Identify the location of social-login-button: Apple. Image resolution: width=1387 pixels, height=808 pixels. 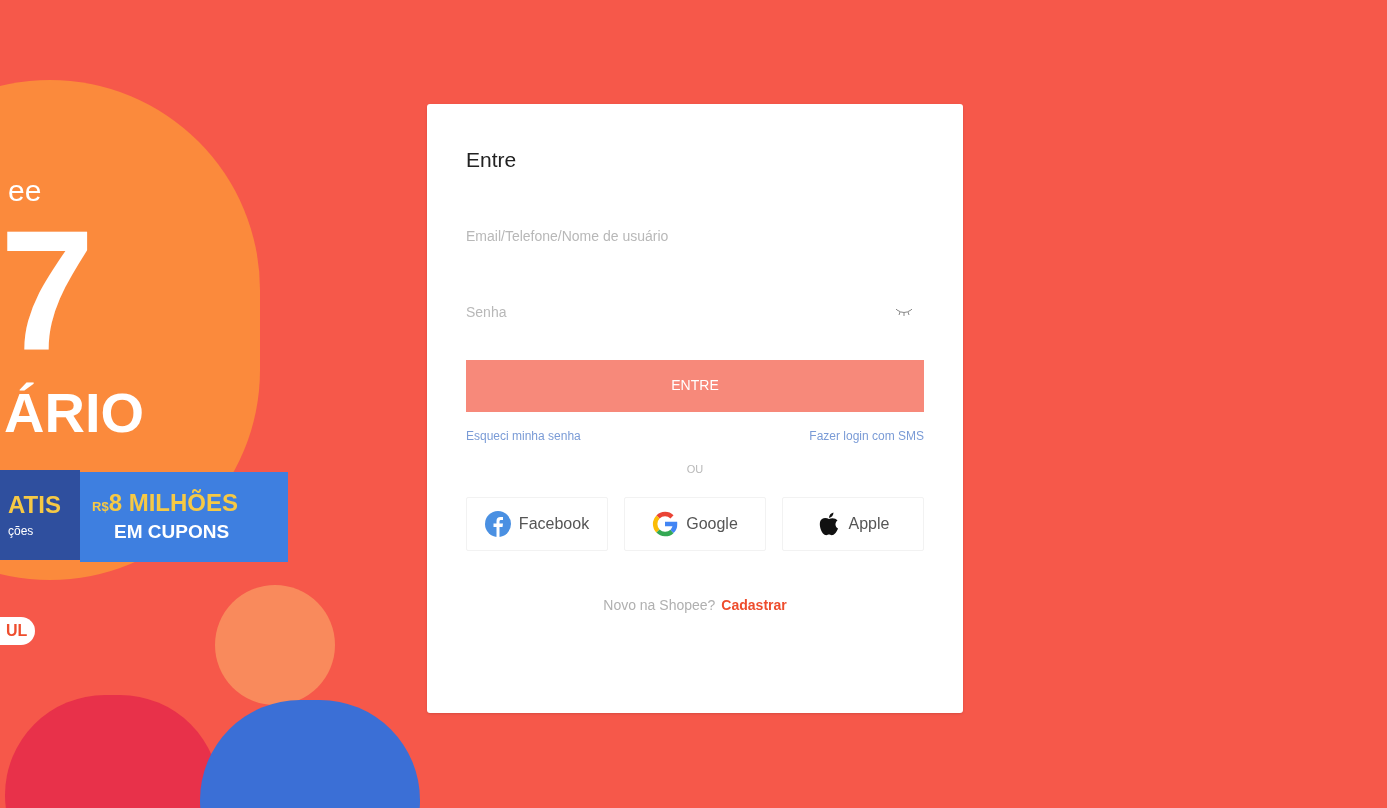
(853, 524).